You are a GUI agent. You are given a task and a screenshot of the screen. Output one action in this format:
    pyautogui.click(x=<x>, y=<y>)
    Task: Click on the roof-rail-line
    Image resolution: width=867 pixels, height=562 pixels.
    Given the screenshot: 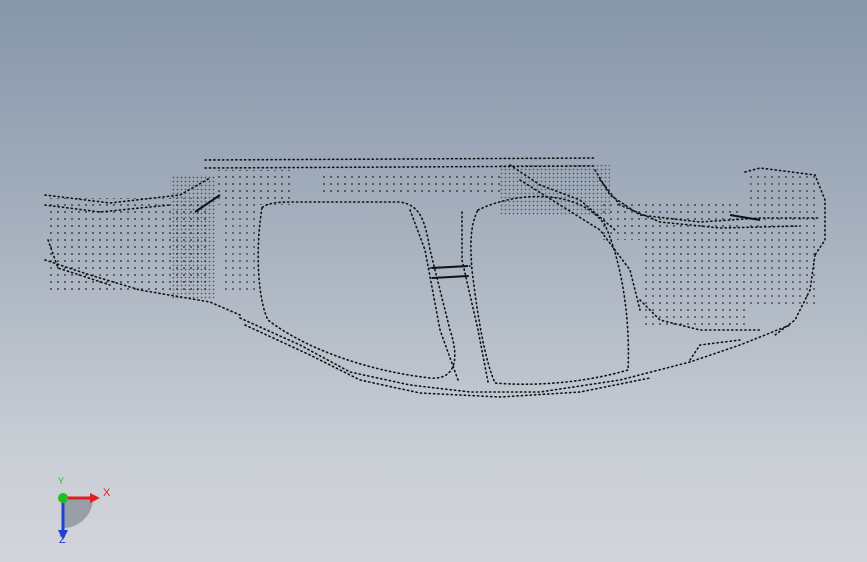 What is the action you would take?
    pyautogui.click(x=400, y=159)
    